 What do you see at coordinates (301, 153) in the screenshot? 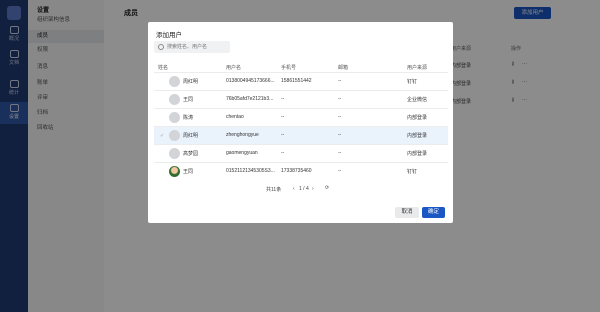
I see `table-row: 高梦园 gaomengyuan -- -- 内部登录` at bounding box center [301, 153].